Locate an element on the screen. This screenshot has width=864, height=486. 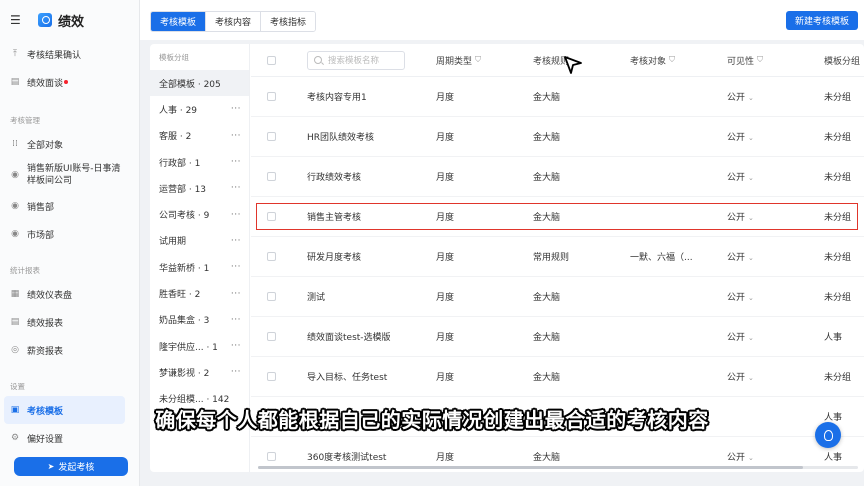
groups-header: 模板分组 is located at coordinates (174, 57).